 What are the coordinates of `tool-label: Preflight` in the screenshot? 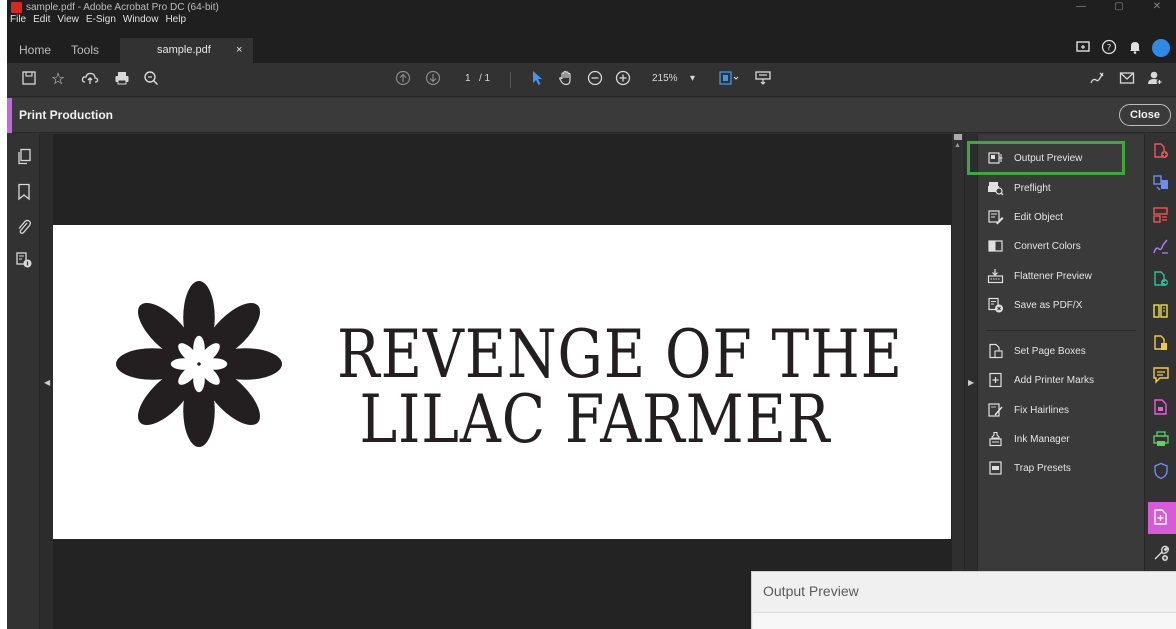 It's located at (1032, 188).